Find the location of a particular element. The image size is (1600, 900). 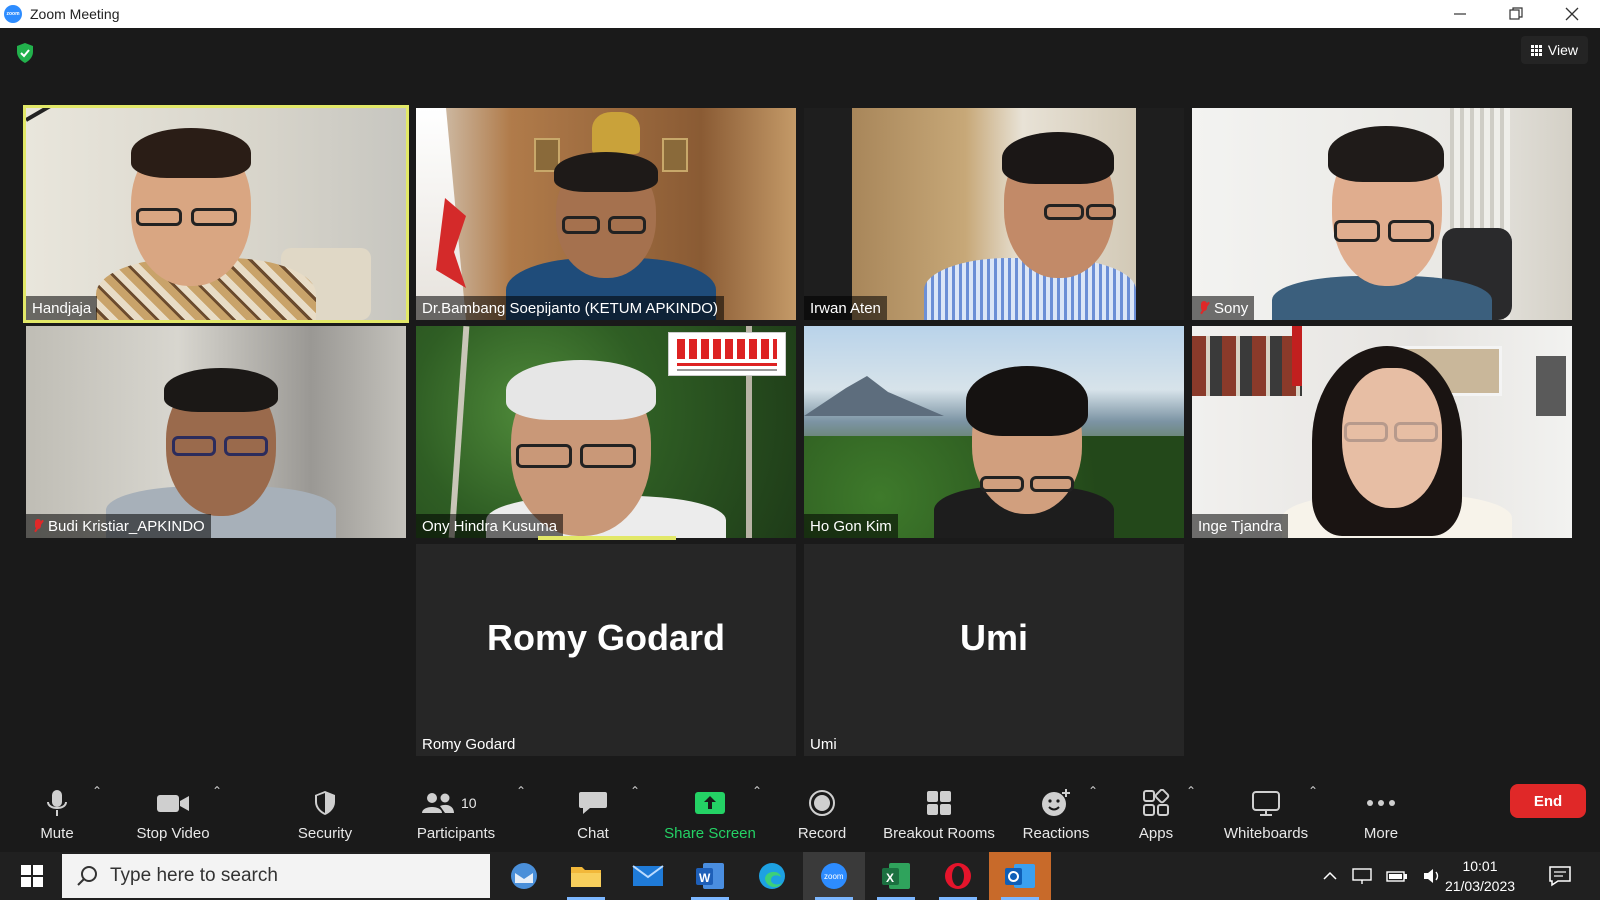

stop-video-label: Stop Video is located at coordinates (173, 833).